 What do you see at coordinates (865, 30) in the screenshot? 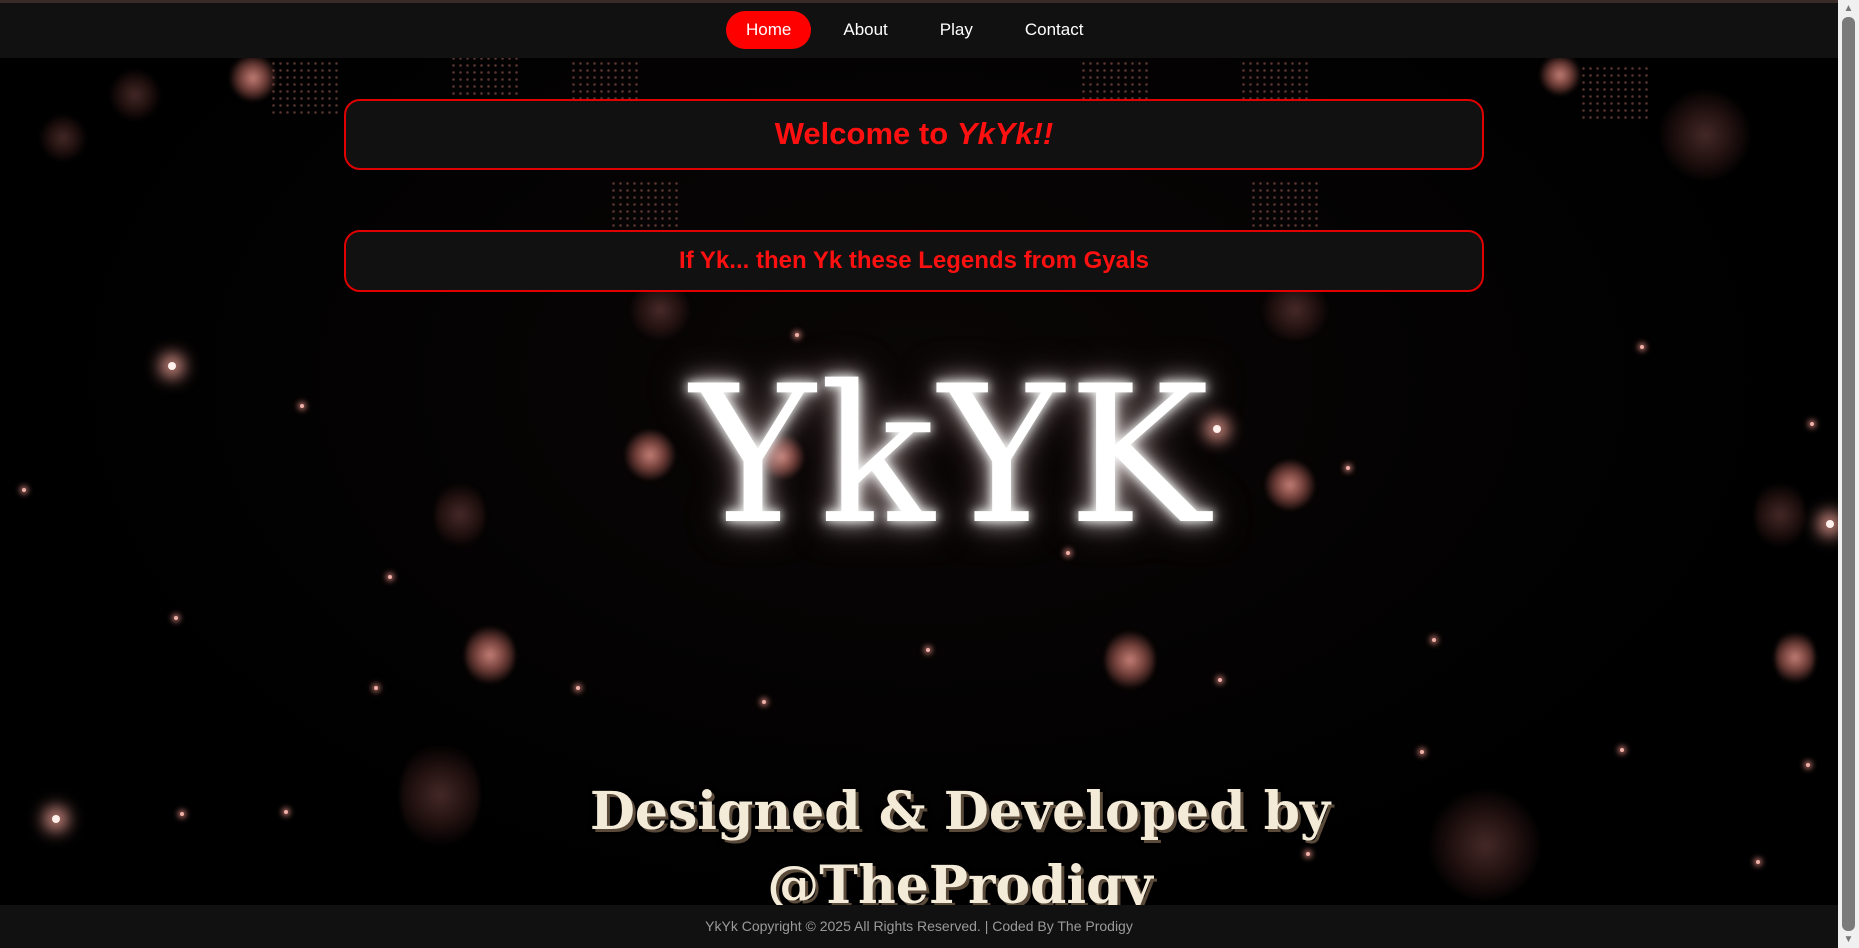
I see `nav-link-about: About` at bounding box center [865, 30].